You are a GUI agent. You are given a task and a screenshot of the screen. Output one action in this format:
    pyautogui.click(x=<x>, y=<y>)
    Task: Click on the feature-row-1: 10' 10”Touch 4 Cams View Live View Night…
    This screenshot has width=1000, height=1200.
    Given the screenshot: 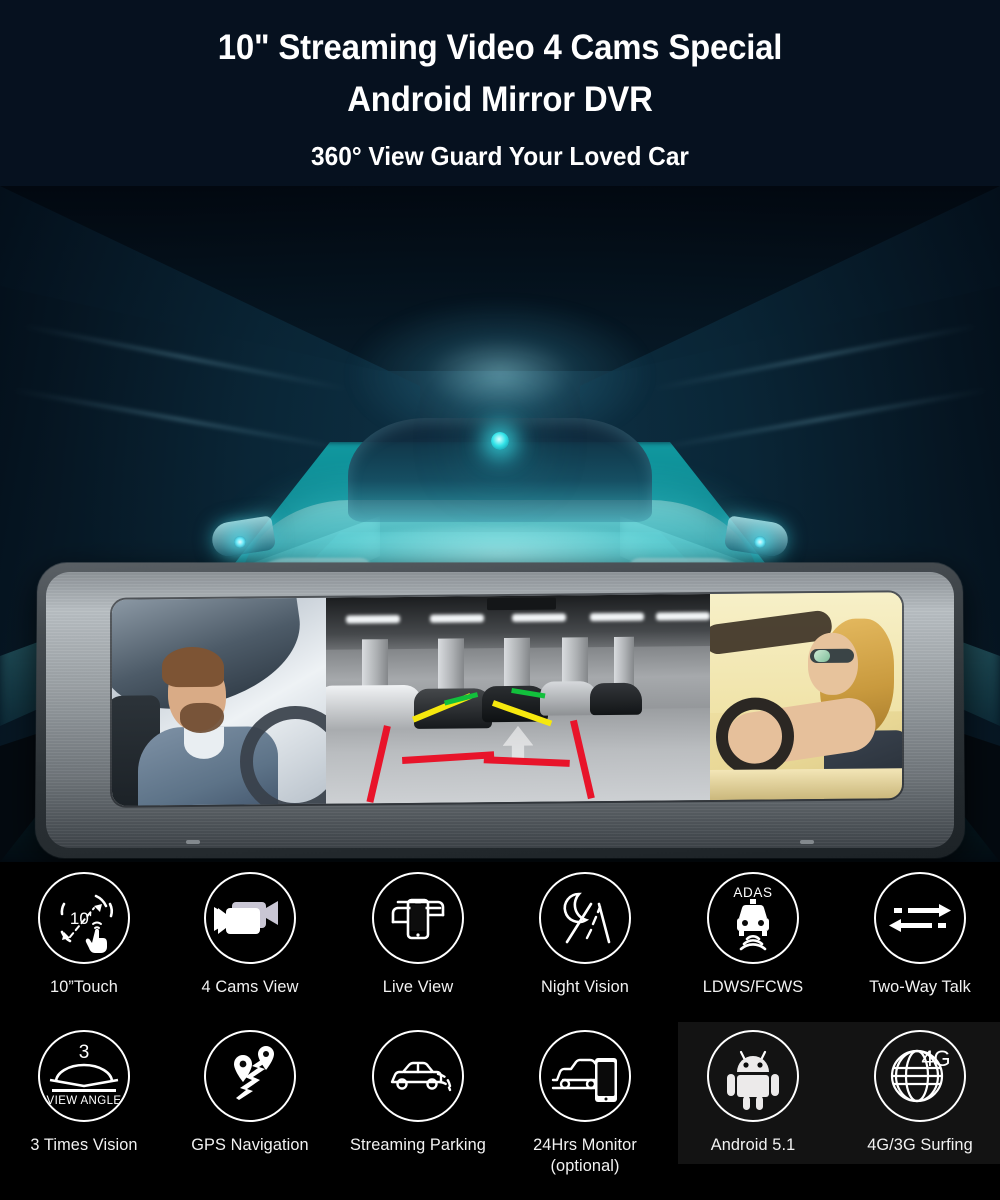 What is the action you would take?
    pyautogui.click(x=500, y=934)
    